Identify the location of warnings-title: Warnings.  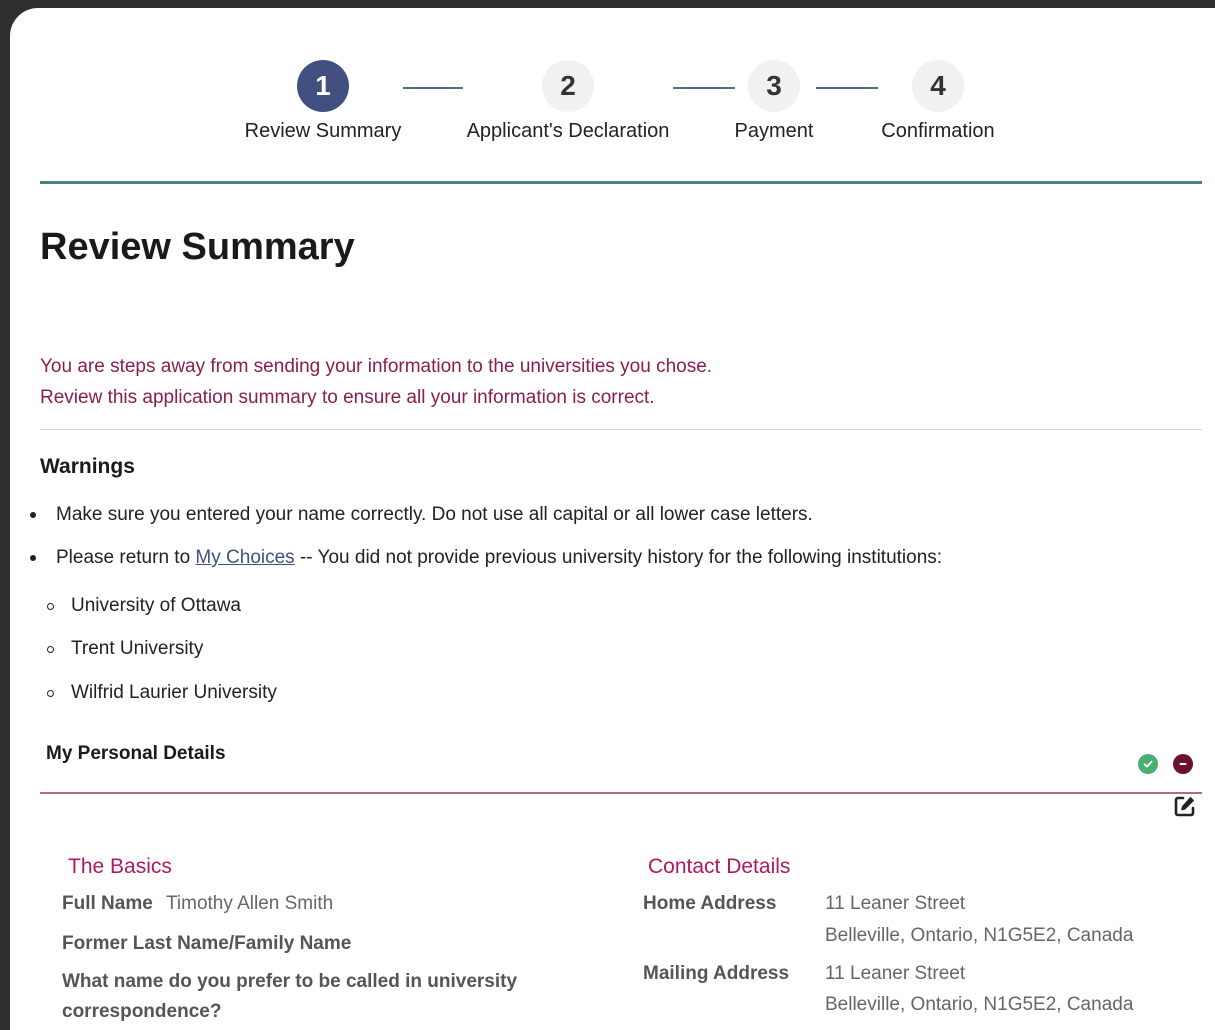
(87, 466).